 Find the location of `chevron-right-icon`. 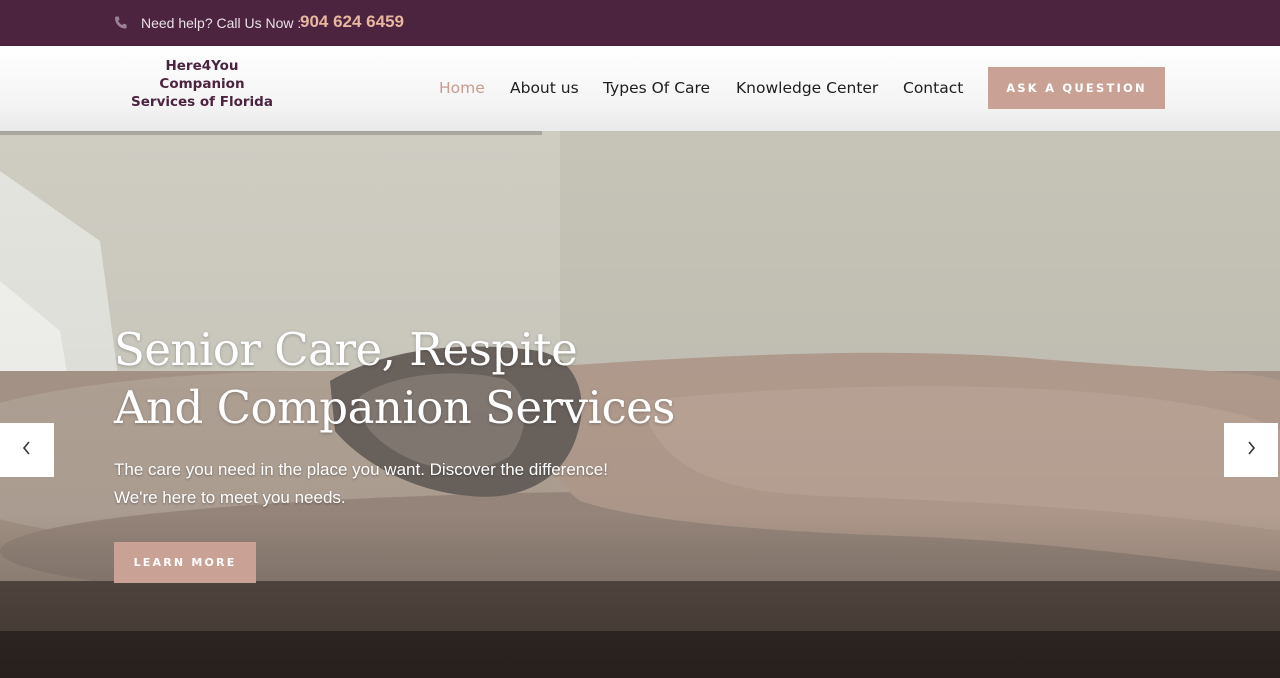

chevron-right-icon is located at coordinates (1251, 450).